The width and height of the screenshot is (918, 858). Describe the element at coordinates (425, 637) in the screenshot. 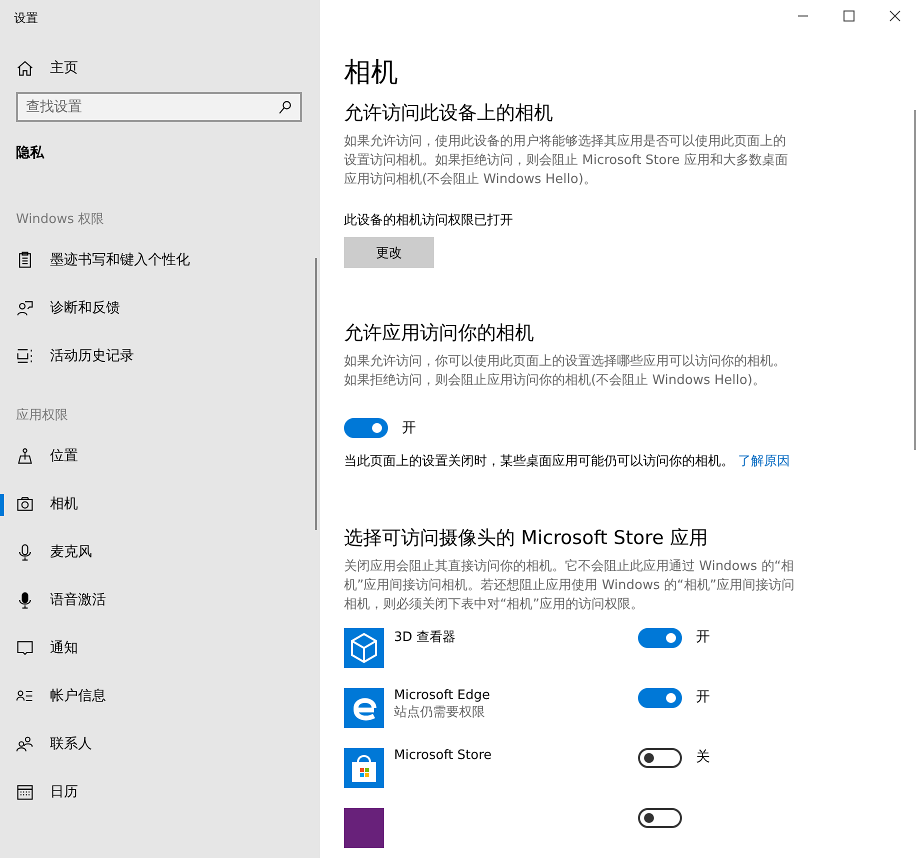

I see `app-name: 3D 查看器` at that location.